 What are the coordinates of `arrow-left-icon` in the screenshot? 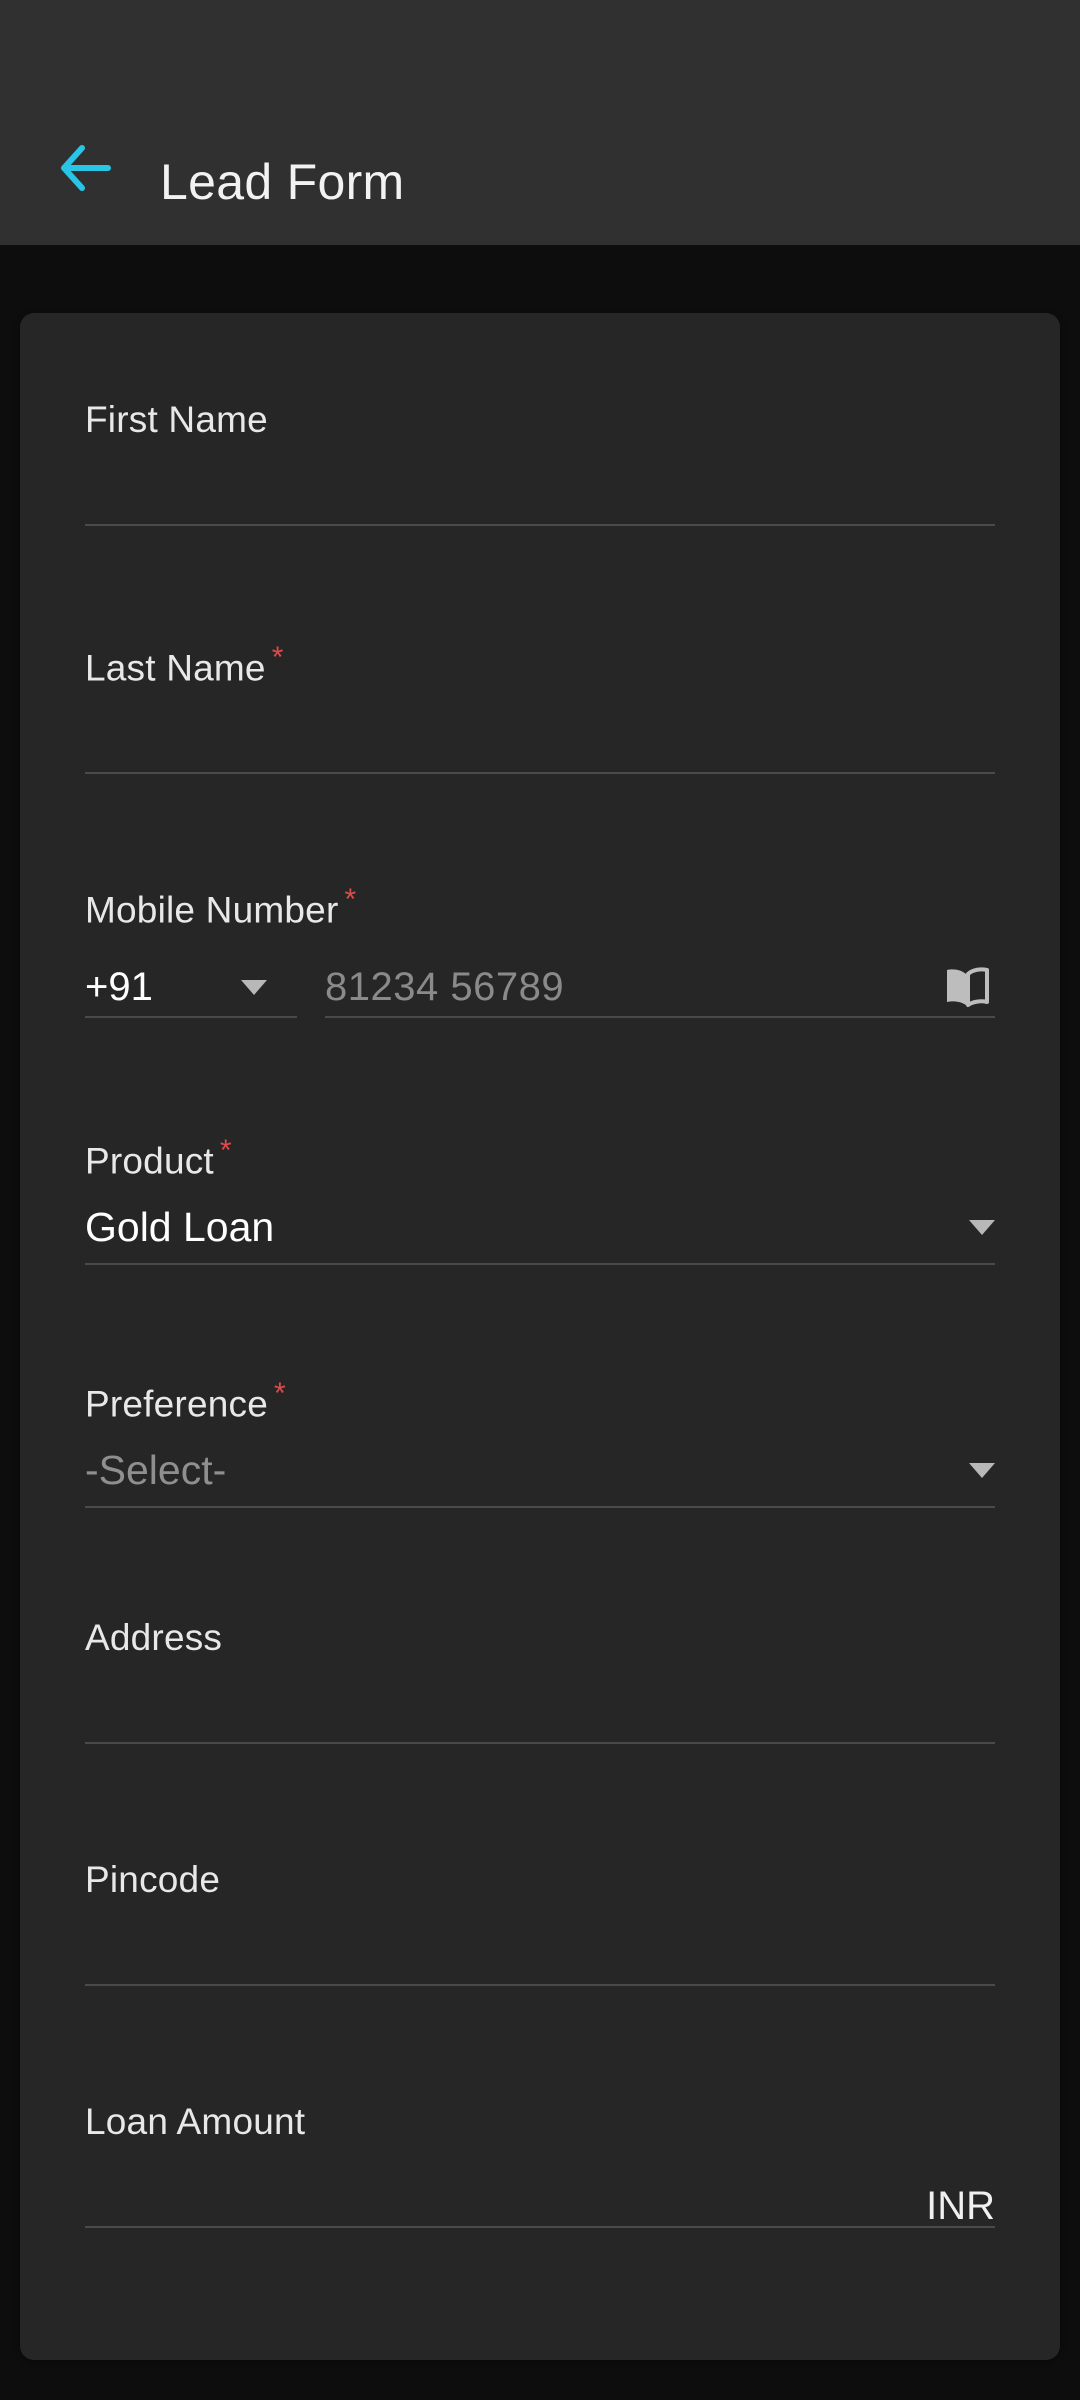 It's located at (86, 168).